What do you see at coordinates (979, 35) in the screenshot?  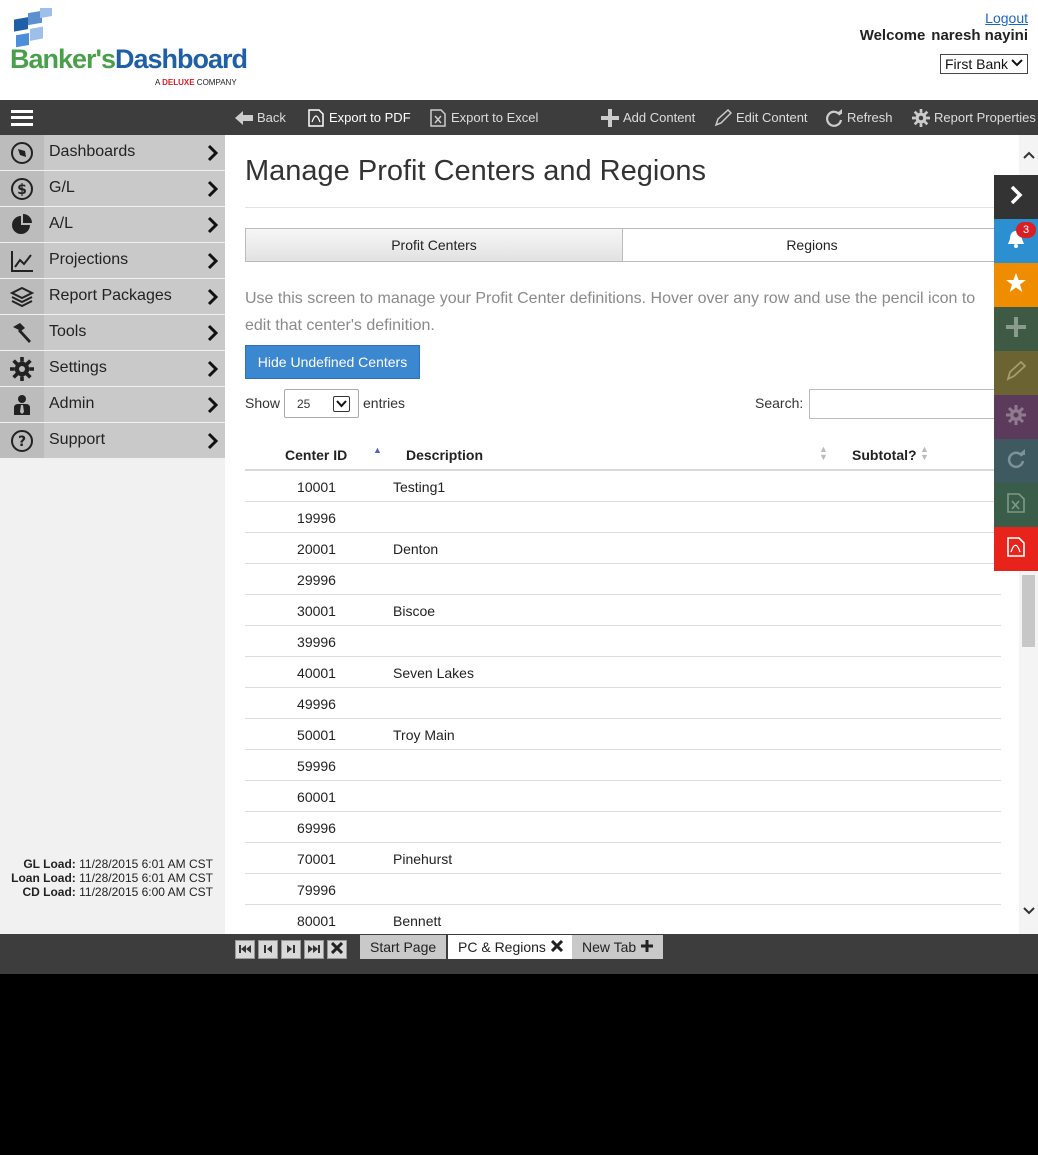 I see `user-name: naresh nayini` at bounding box center [979, 35].